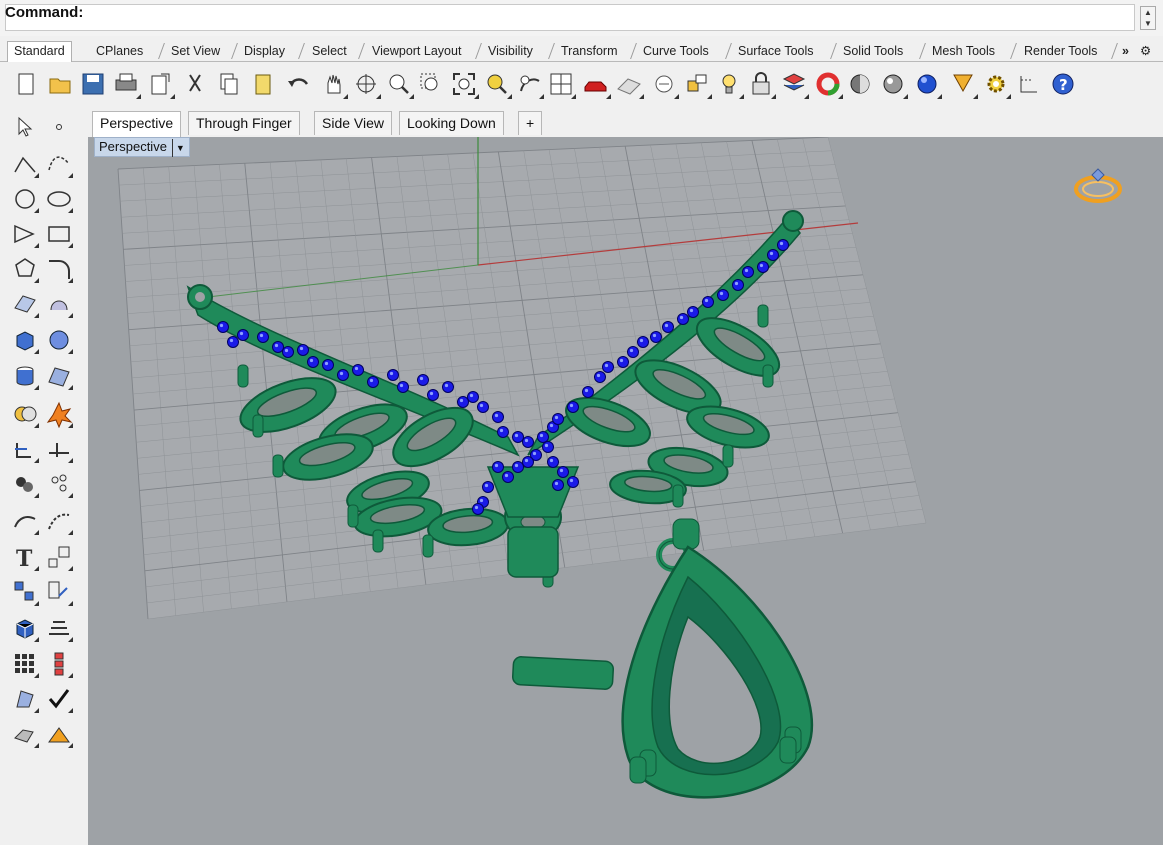 The image size is (1163, 845). What do you see at coordinates (1145, 51) in the screenshot?
I see `toolbar-options-icon: ⚙` at bounding box center [1145, 51].